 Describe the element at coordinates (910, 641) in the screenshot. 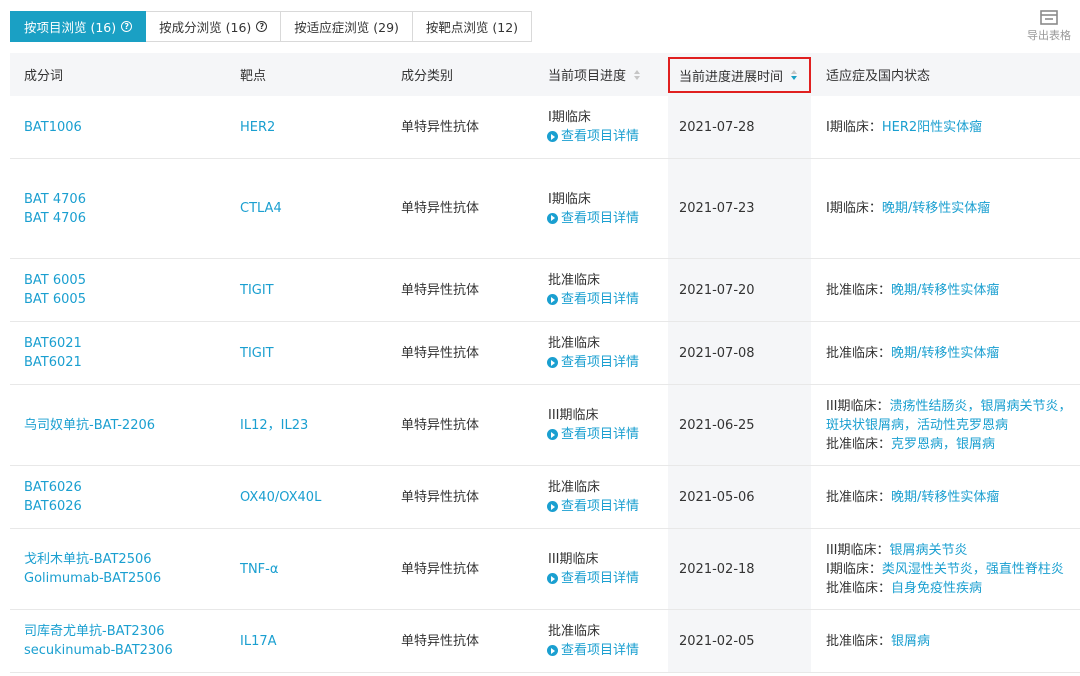

I see `indication-link: 银屑病` at that location.